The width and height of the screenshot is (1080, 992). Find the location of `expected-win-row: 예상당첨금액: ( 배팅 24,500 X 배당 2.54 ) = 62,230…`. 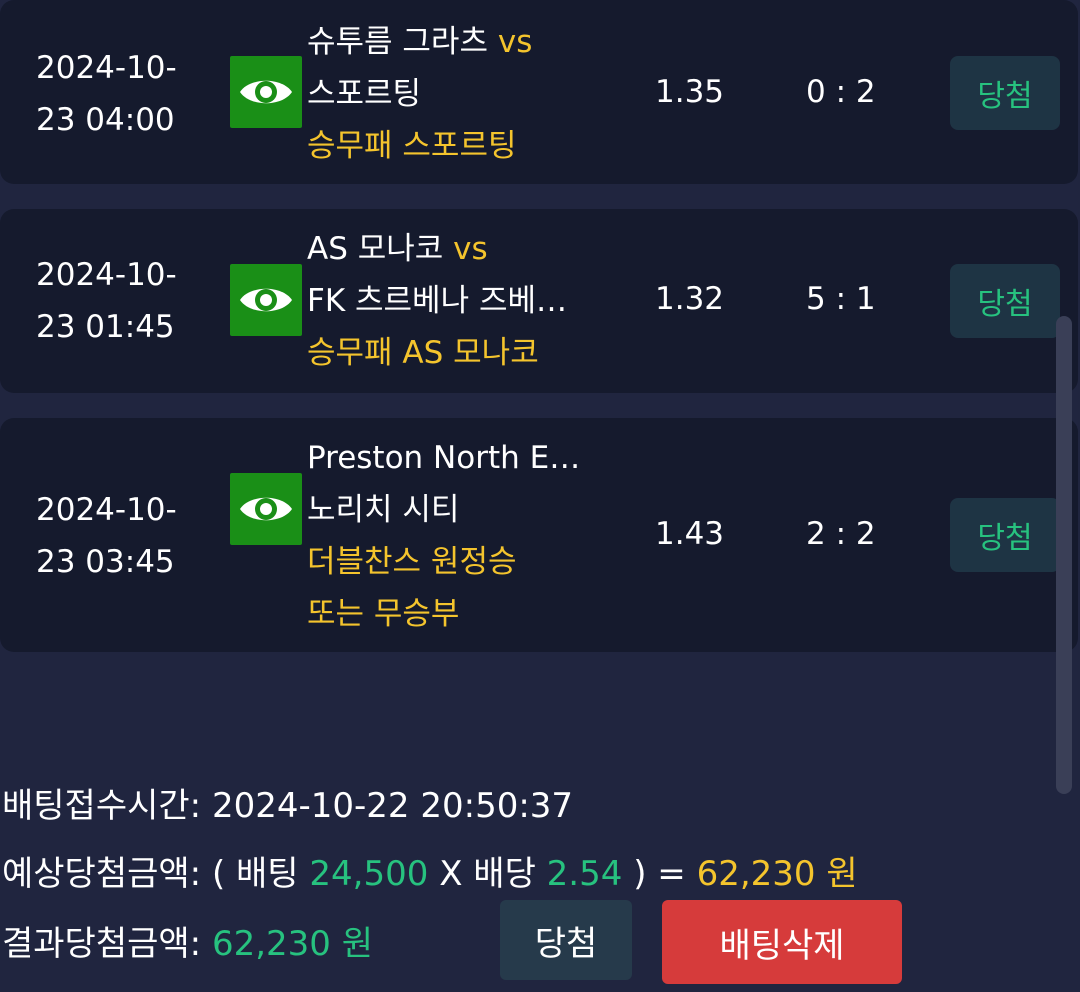

expected-win-row: 예상당첨금액: ( 배팅 24,500 X 배당 2.54 ) = 62,230… is located at coordinates (430, 870).